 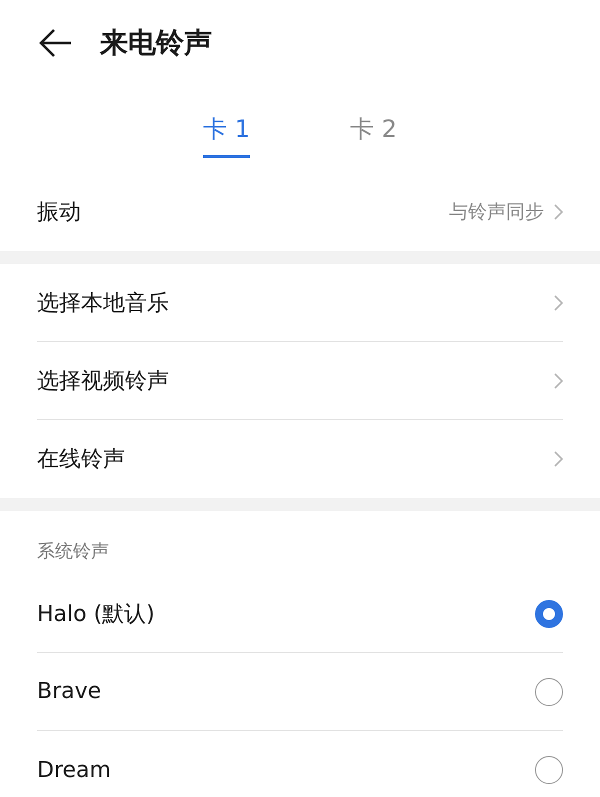 What do you see at coordinates (55, 43) in the screenshot?
I see `back-button` at bounding box center [55, 43].